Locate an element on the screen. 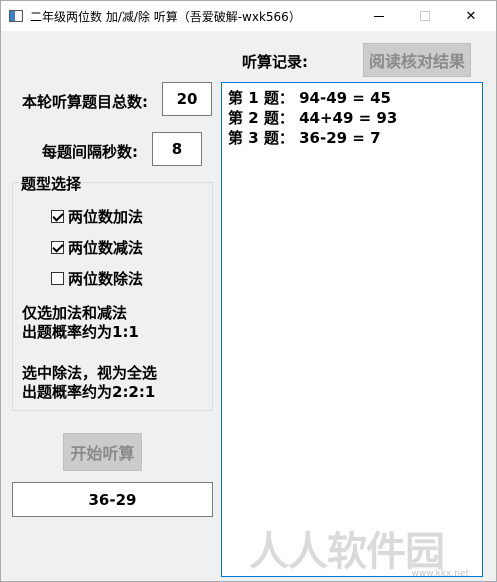 The height and width of the screenshot is (582, 497). checkbox-label-addition: 两位数加法 is located at coordinates (106, 217).